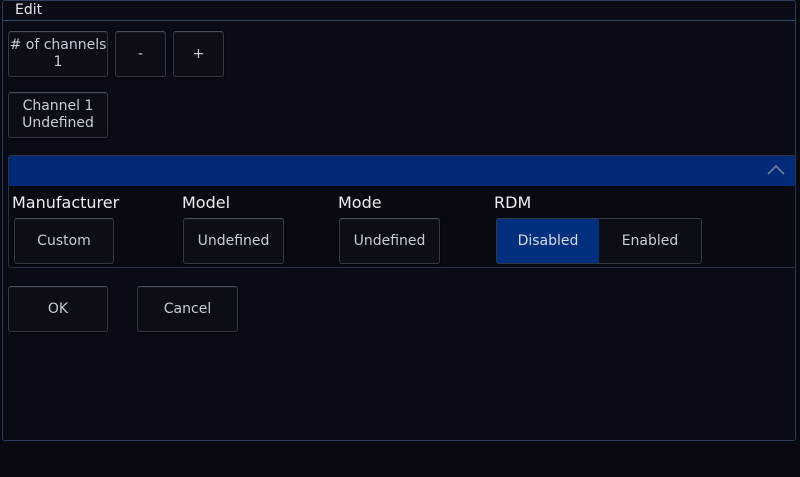 Image resolution: width=800 pixels, height=477 pixels. What do you see at coordinates (58, 123) in the screenshot?
I see `channel-1-status: Undefined` at bounding box center [58, 123].